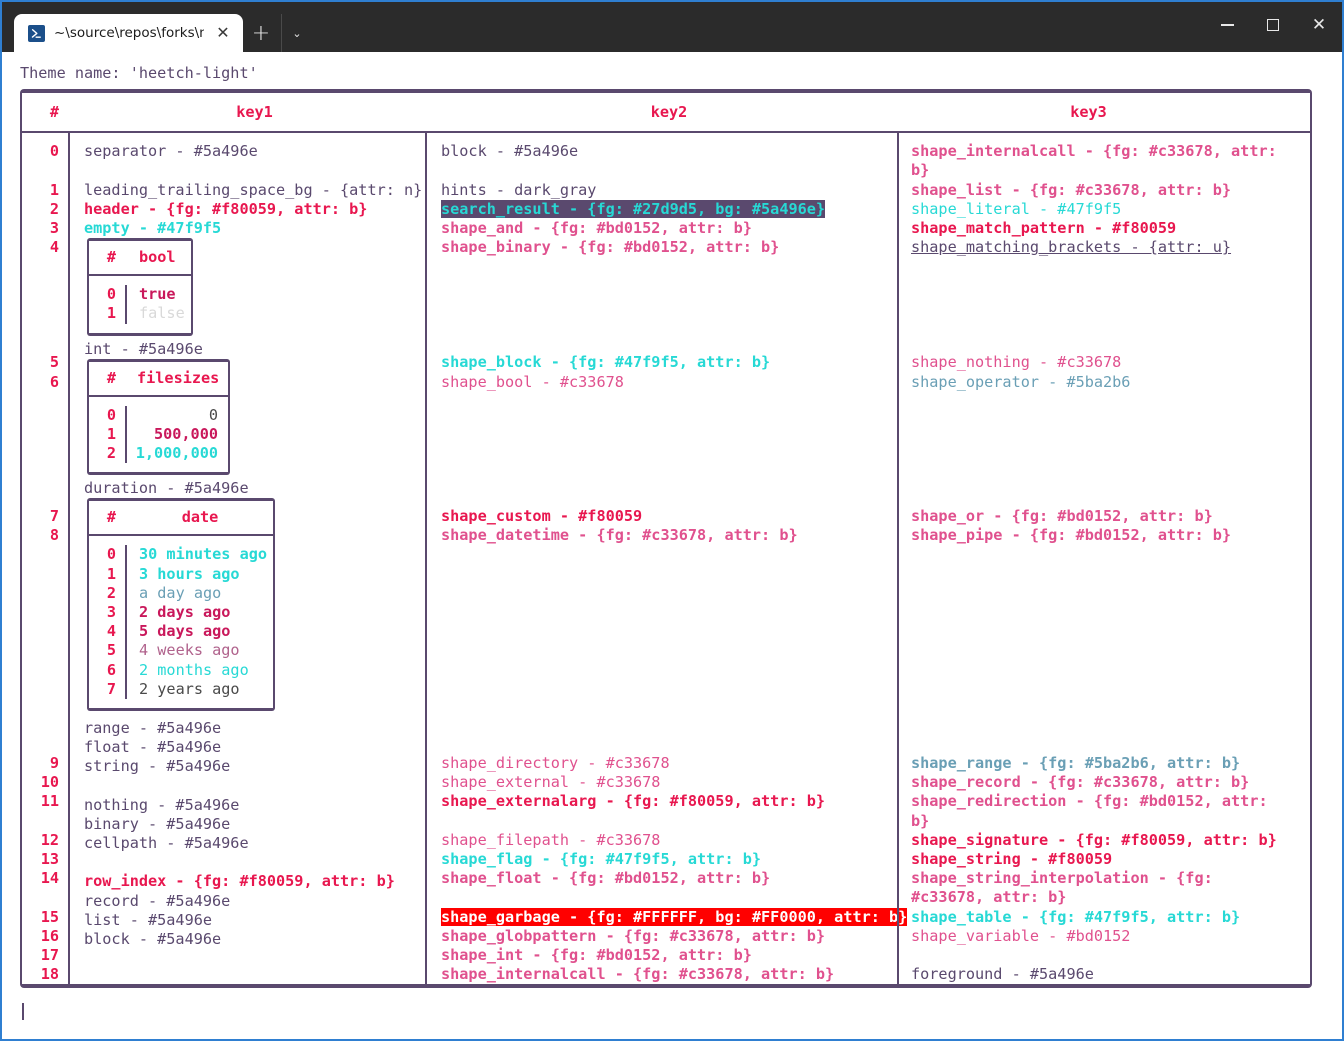 This screenshot has width=1344, height=1041. What do you see at coordinates (1021, 935) in the screenshot?
I see `entry-shape-variable: shape_variable - #bd0152` at bounding box center [1021, 935].